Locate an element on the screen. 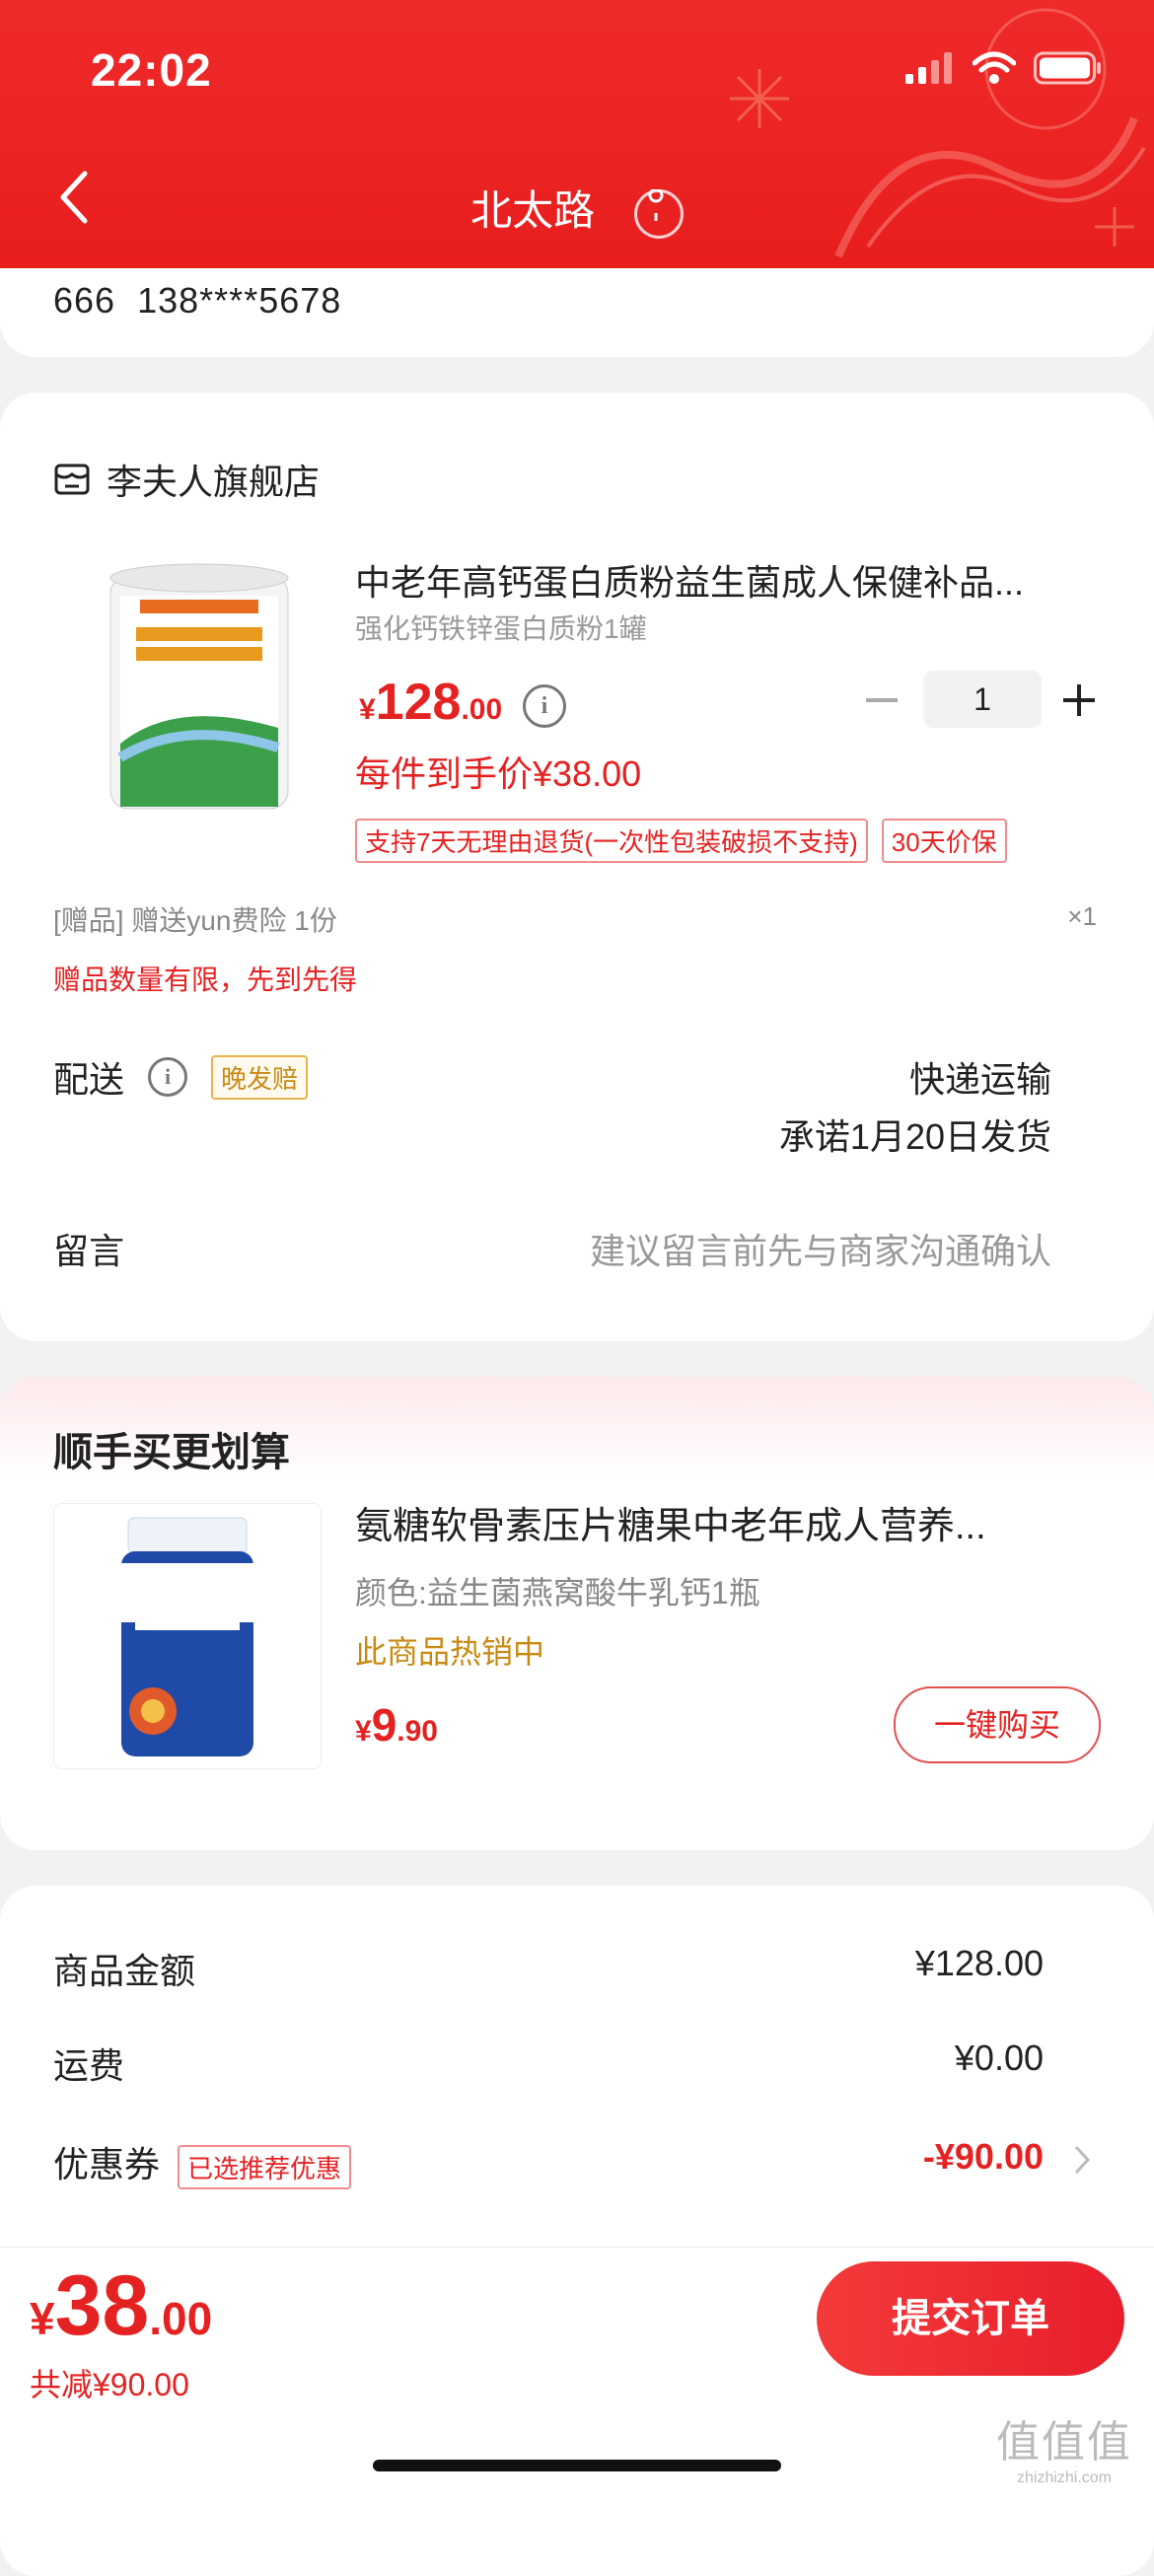  product-spec: 强化钙铁锌蛋白质粉1罐 is located at coordinates (501, 627).